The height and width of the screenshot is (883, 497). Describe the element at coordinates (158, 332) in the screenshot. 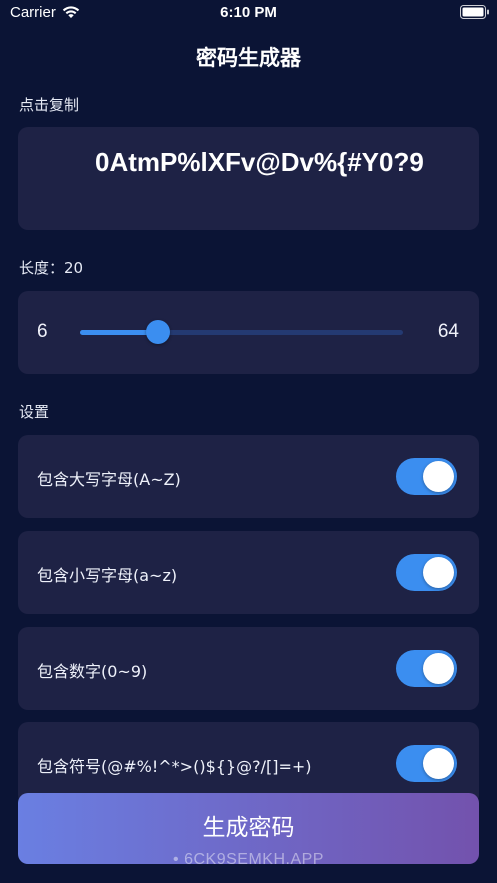

I see `slider-thumb` at that location.